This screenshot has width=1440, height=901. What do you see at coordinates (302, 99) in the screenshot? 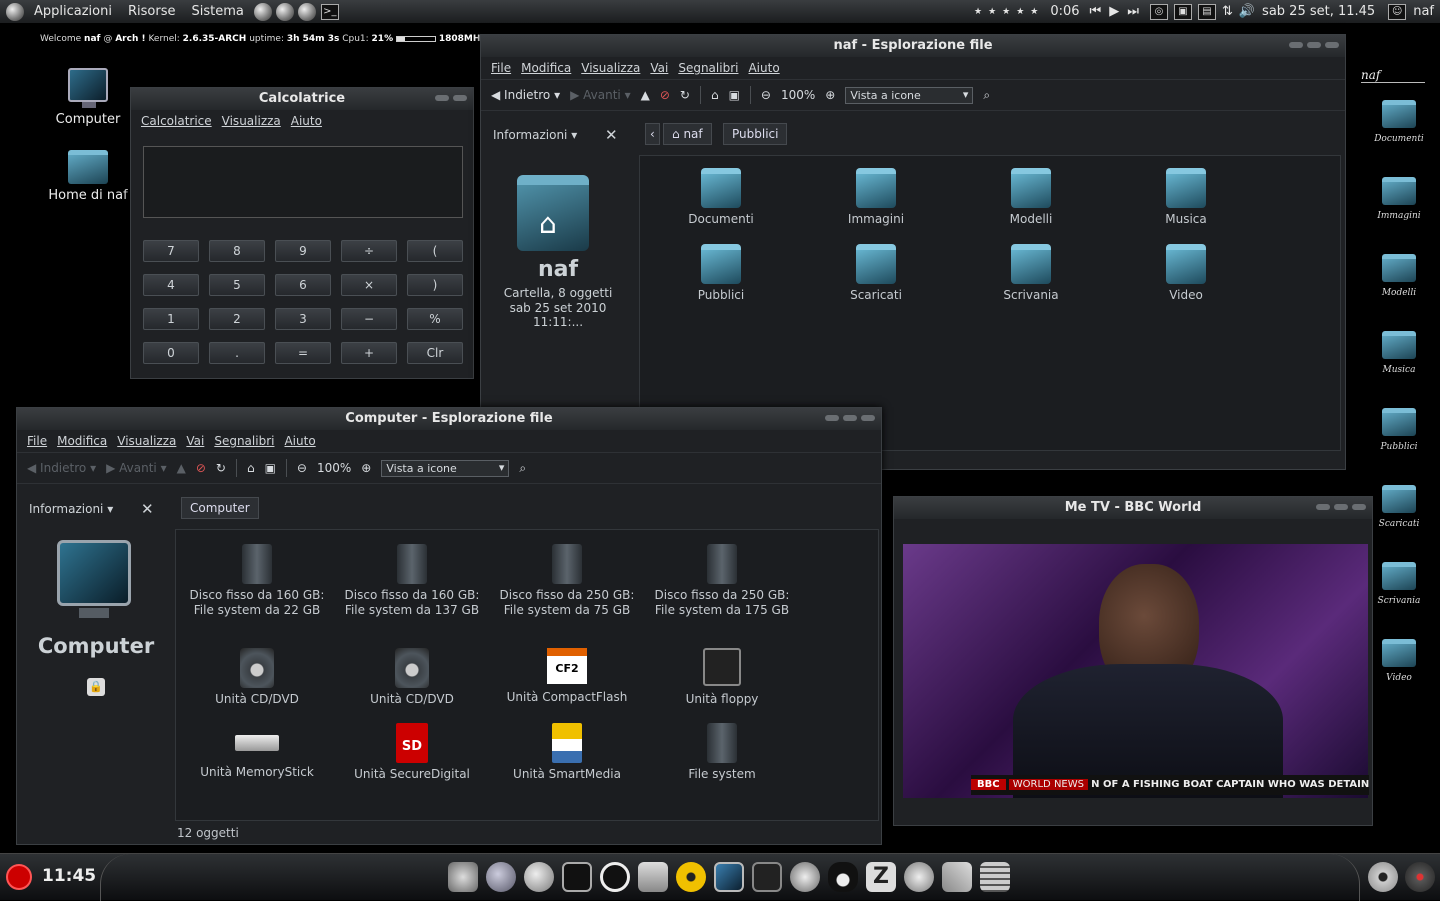
I see `calculator-titlebar: Calcolatrice` at bounding box center [302, 99].